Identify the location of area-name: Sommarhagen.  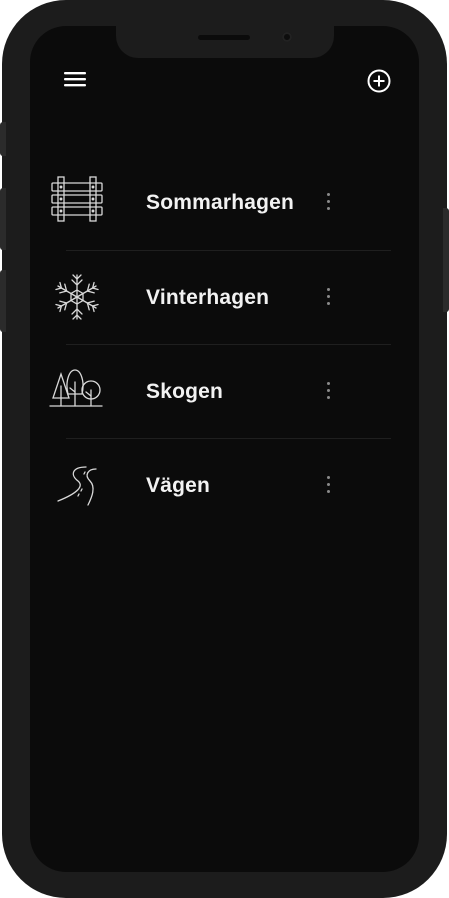
(220, 202).